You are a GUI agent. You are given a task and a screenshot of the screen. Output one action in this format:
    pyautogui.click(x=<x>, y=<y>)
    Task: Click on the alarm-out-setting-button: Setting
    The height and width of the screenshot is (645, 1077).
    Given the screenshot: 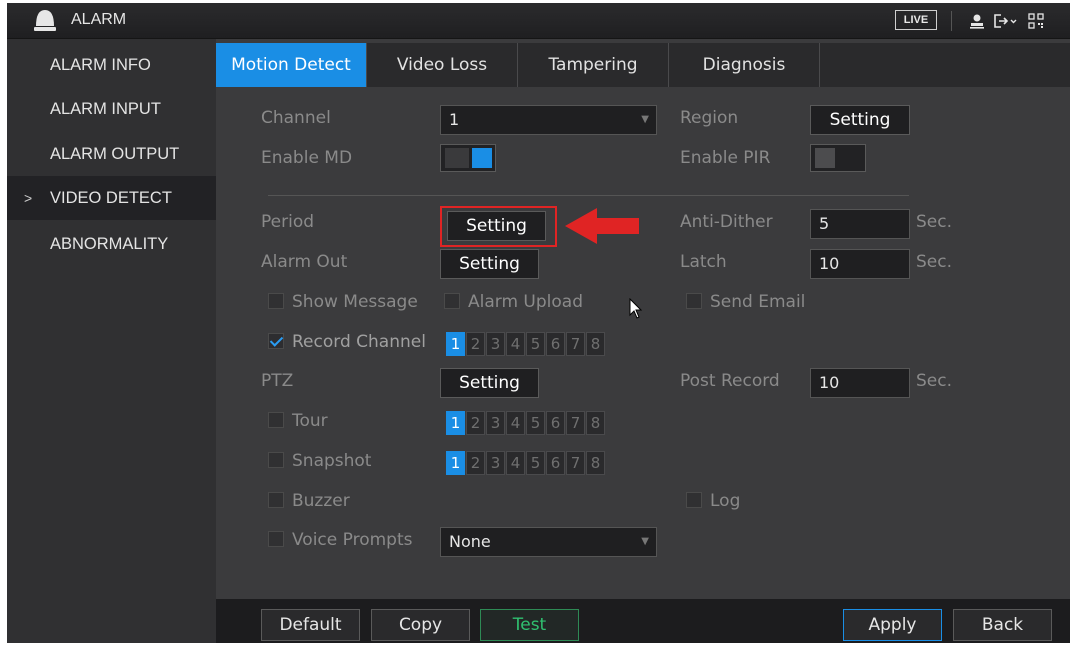 What is the action you would take?
    pyautogui.click(x=489, y=264)
    